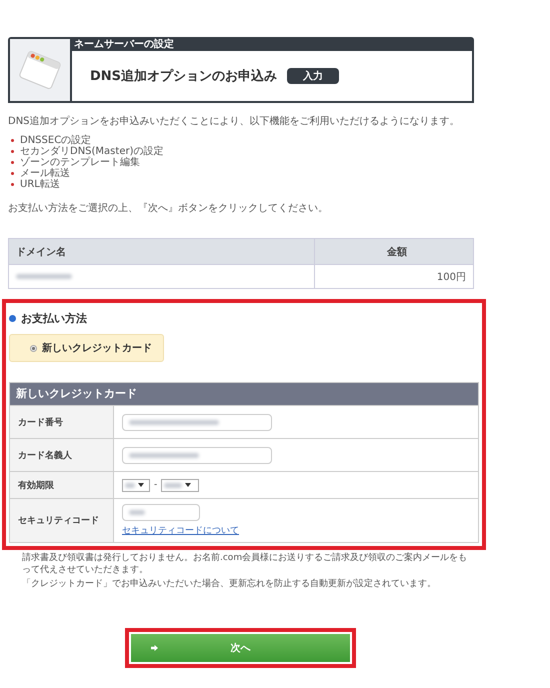 The height and width of the screenshot is (688, 550). Describe the element at coordinates (245, 564) in the screenshot. I see `note-text: 請求書及び領収書は発行しておりません。お名前.com会員様にお送りするご請求及び領収のご案内メールをもって代えさせていただきます。` at that location.